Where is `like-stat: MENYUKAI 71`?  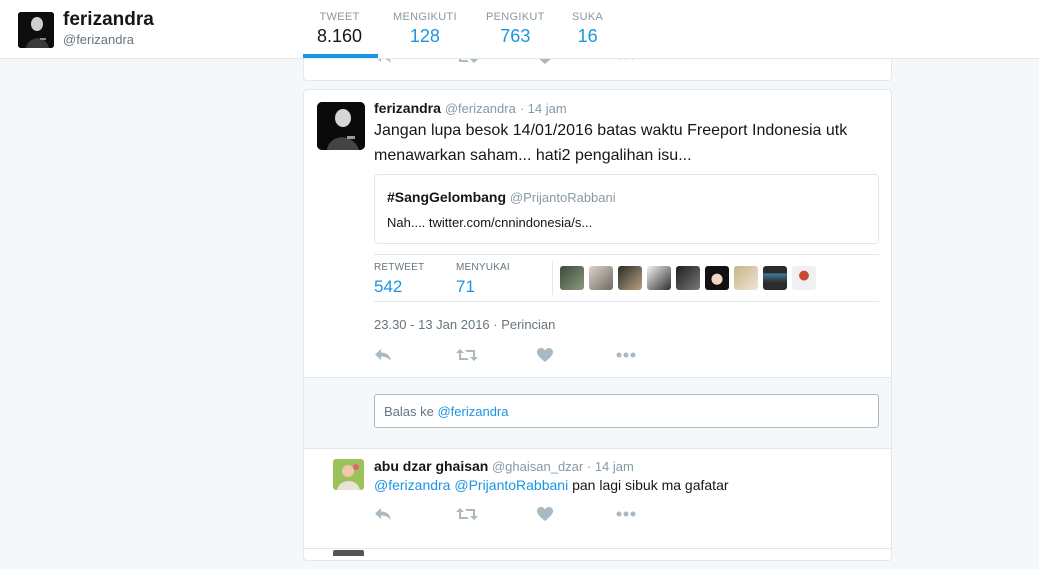
like-stat: MENYUKAI 71 is located at coordinates (483, 279).